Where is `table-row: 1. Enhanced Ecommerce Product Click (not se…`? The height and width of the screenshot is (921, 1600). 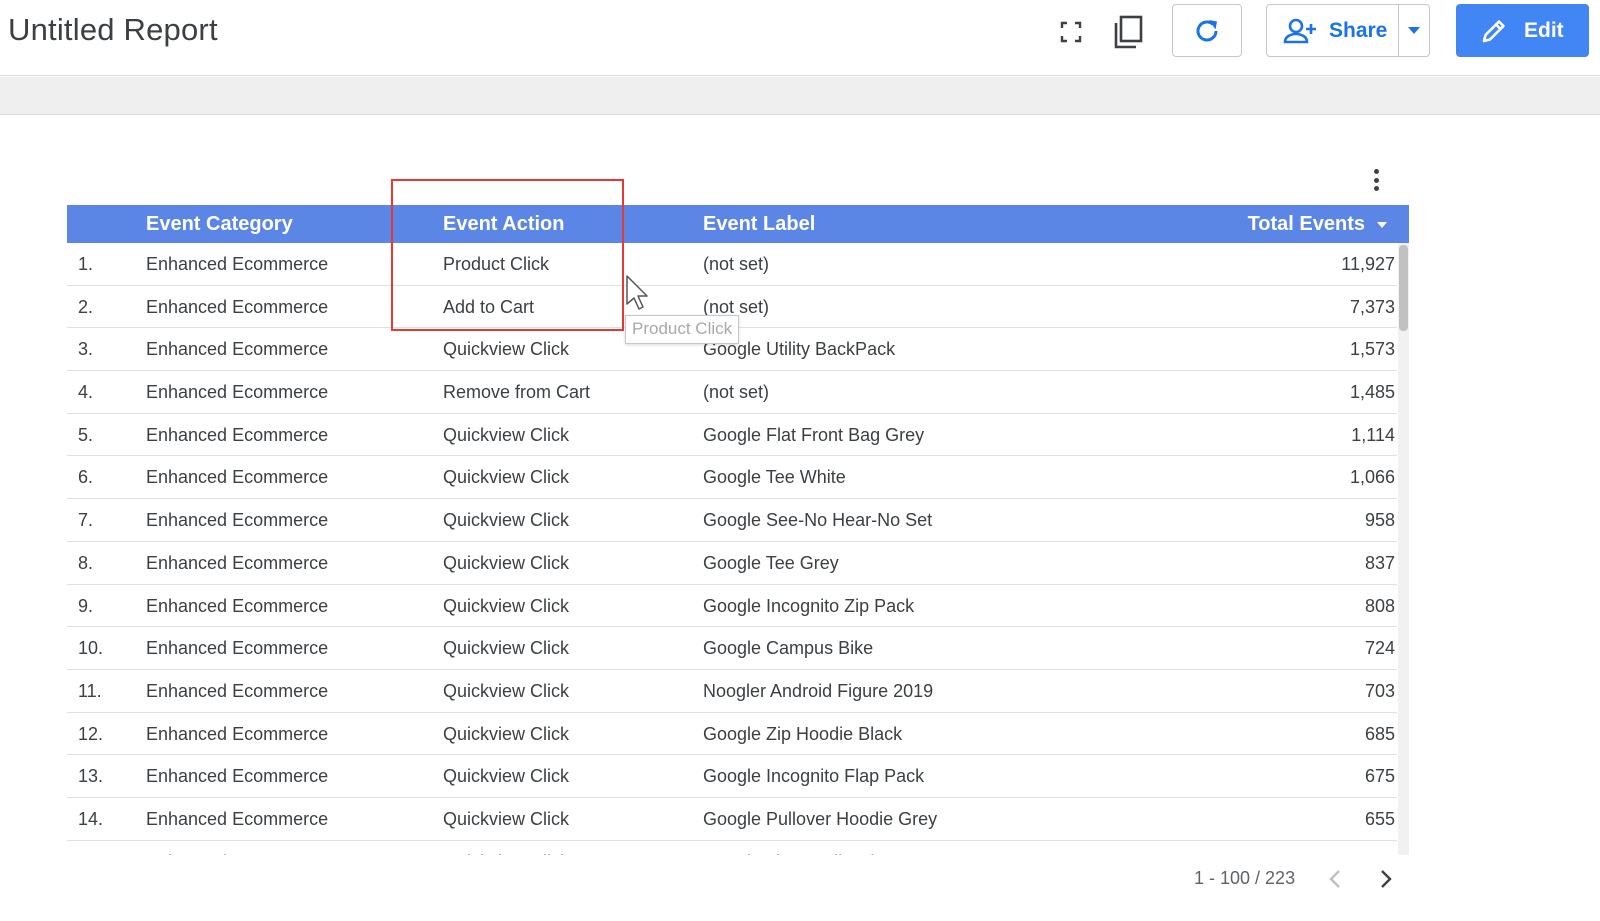 table-row: 1. Enhanced Ecommerce Product Click (not se… is located at coordinates (732, 264).